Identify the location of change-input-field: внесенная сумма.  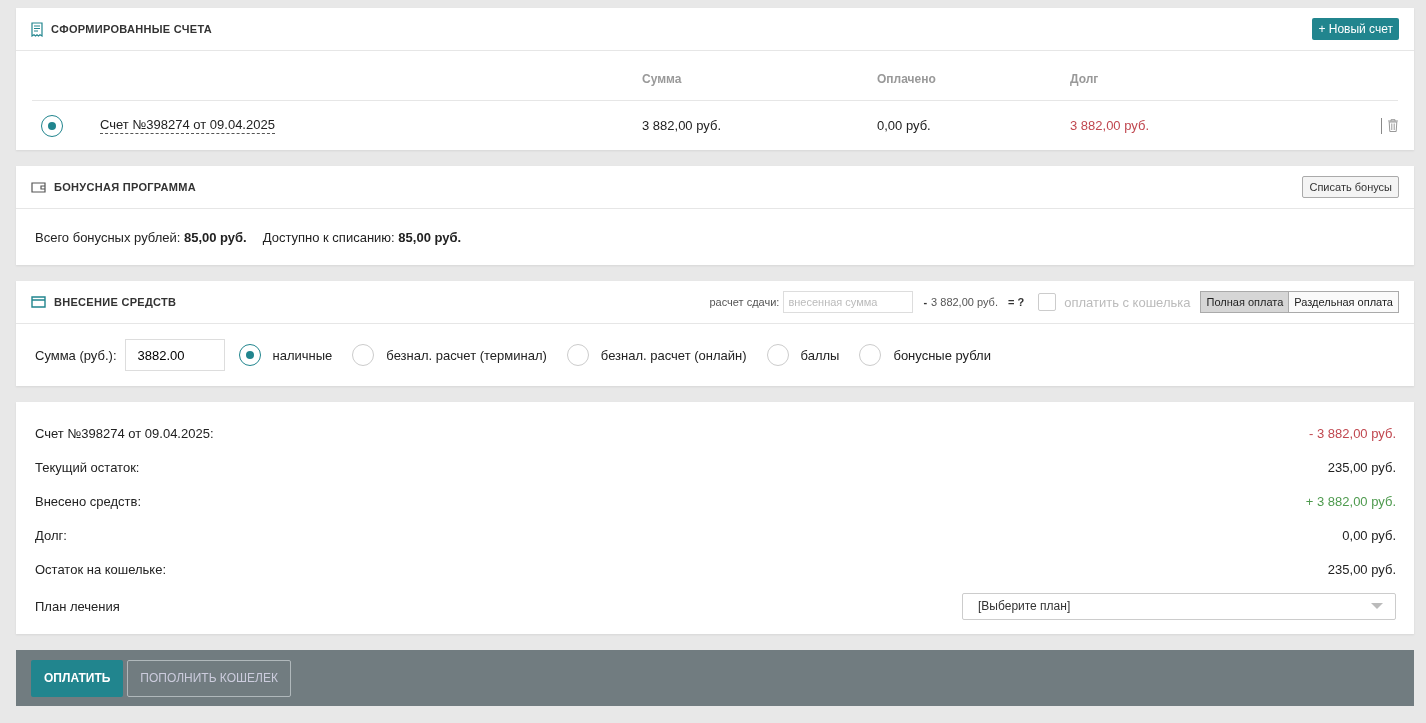
(848, 302).